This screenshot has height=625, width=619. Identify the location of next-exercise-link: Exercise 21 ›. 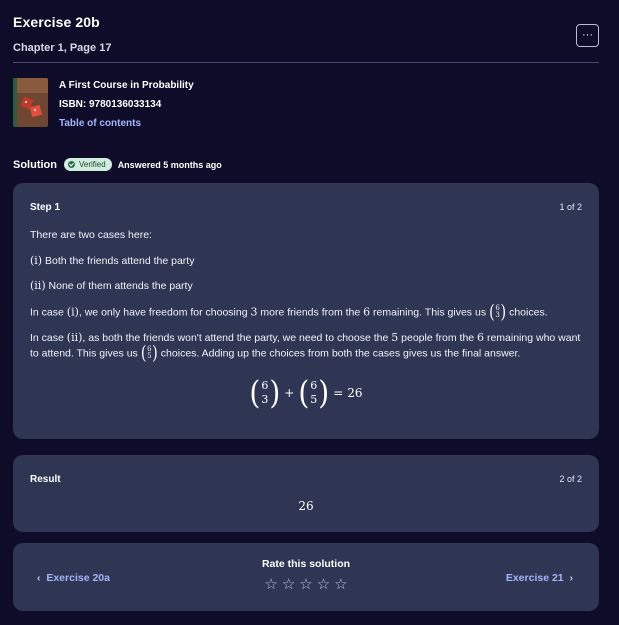
(542, 578).